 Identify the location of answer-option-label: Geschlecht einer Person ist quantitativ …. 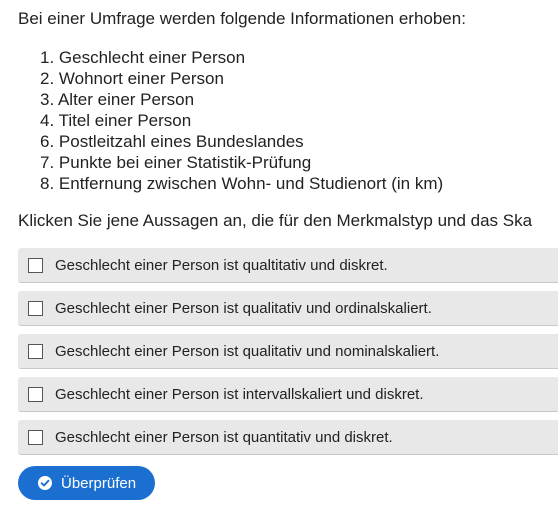
(224, 437).